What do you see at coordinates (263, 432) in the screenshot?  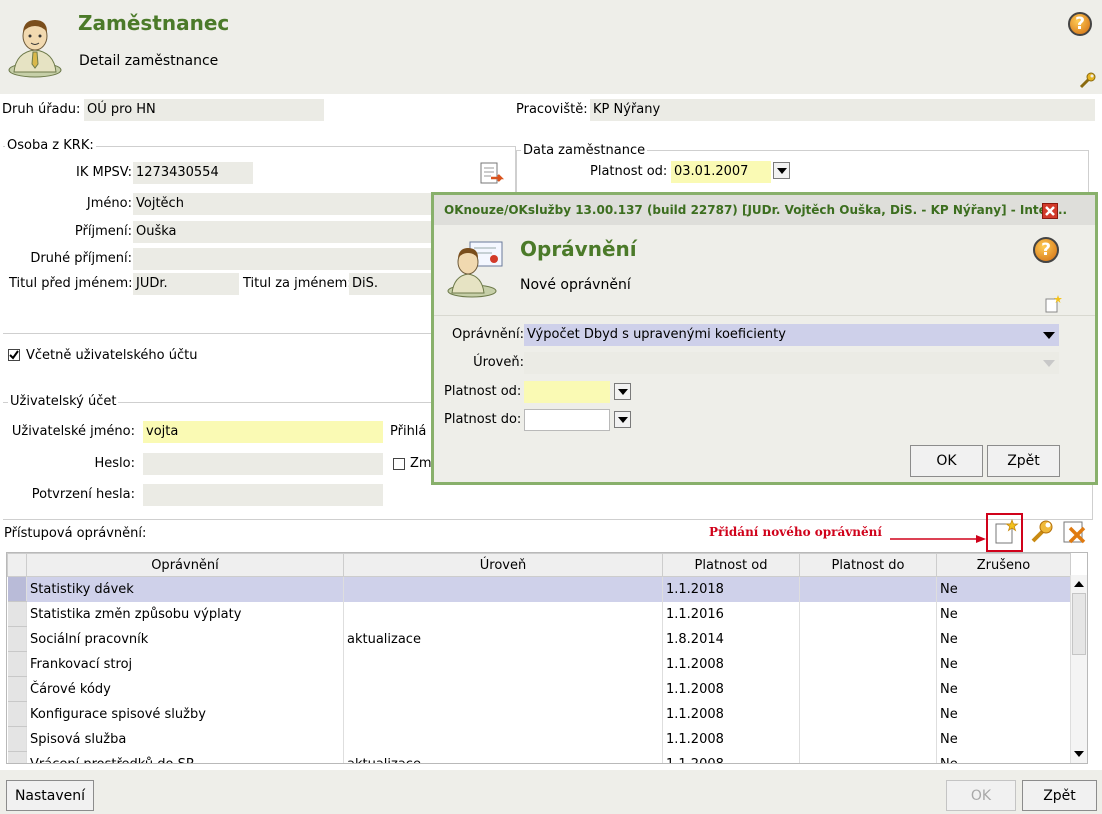 I see `uzivatelske-jmeno-field: vojta` at bounding box center [263, 432].